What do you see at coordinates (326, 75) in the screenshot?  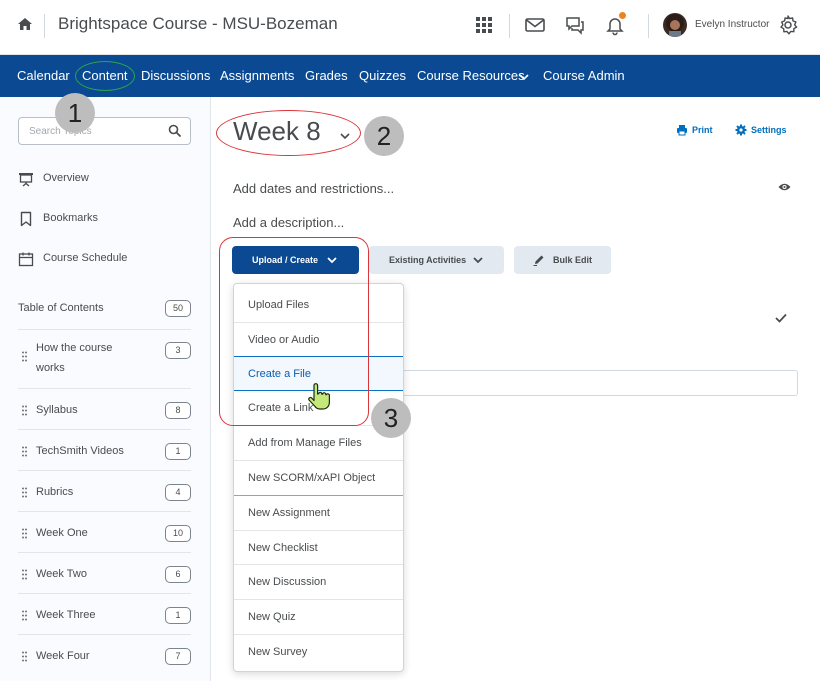 I see `nav-grades: Grades` at bounding box center [326, 75].